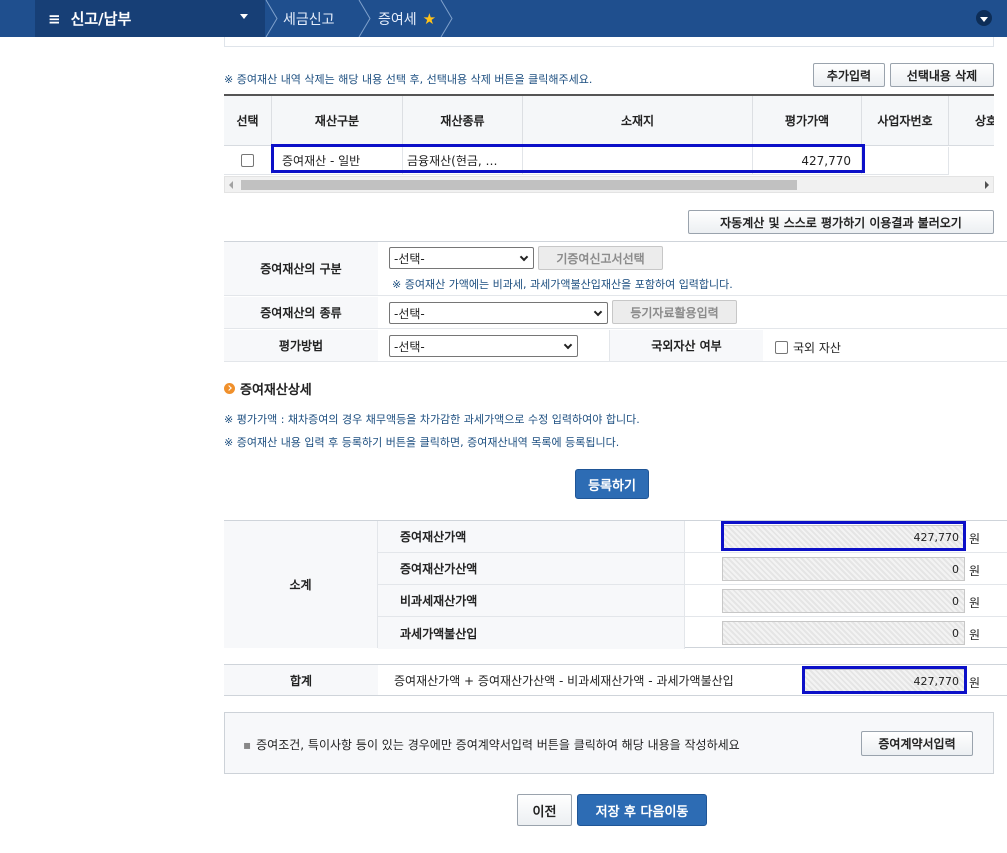 The image size is (1007, 853). I want to click on col-select: 선택, so click(248, 120).